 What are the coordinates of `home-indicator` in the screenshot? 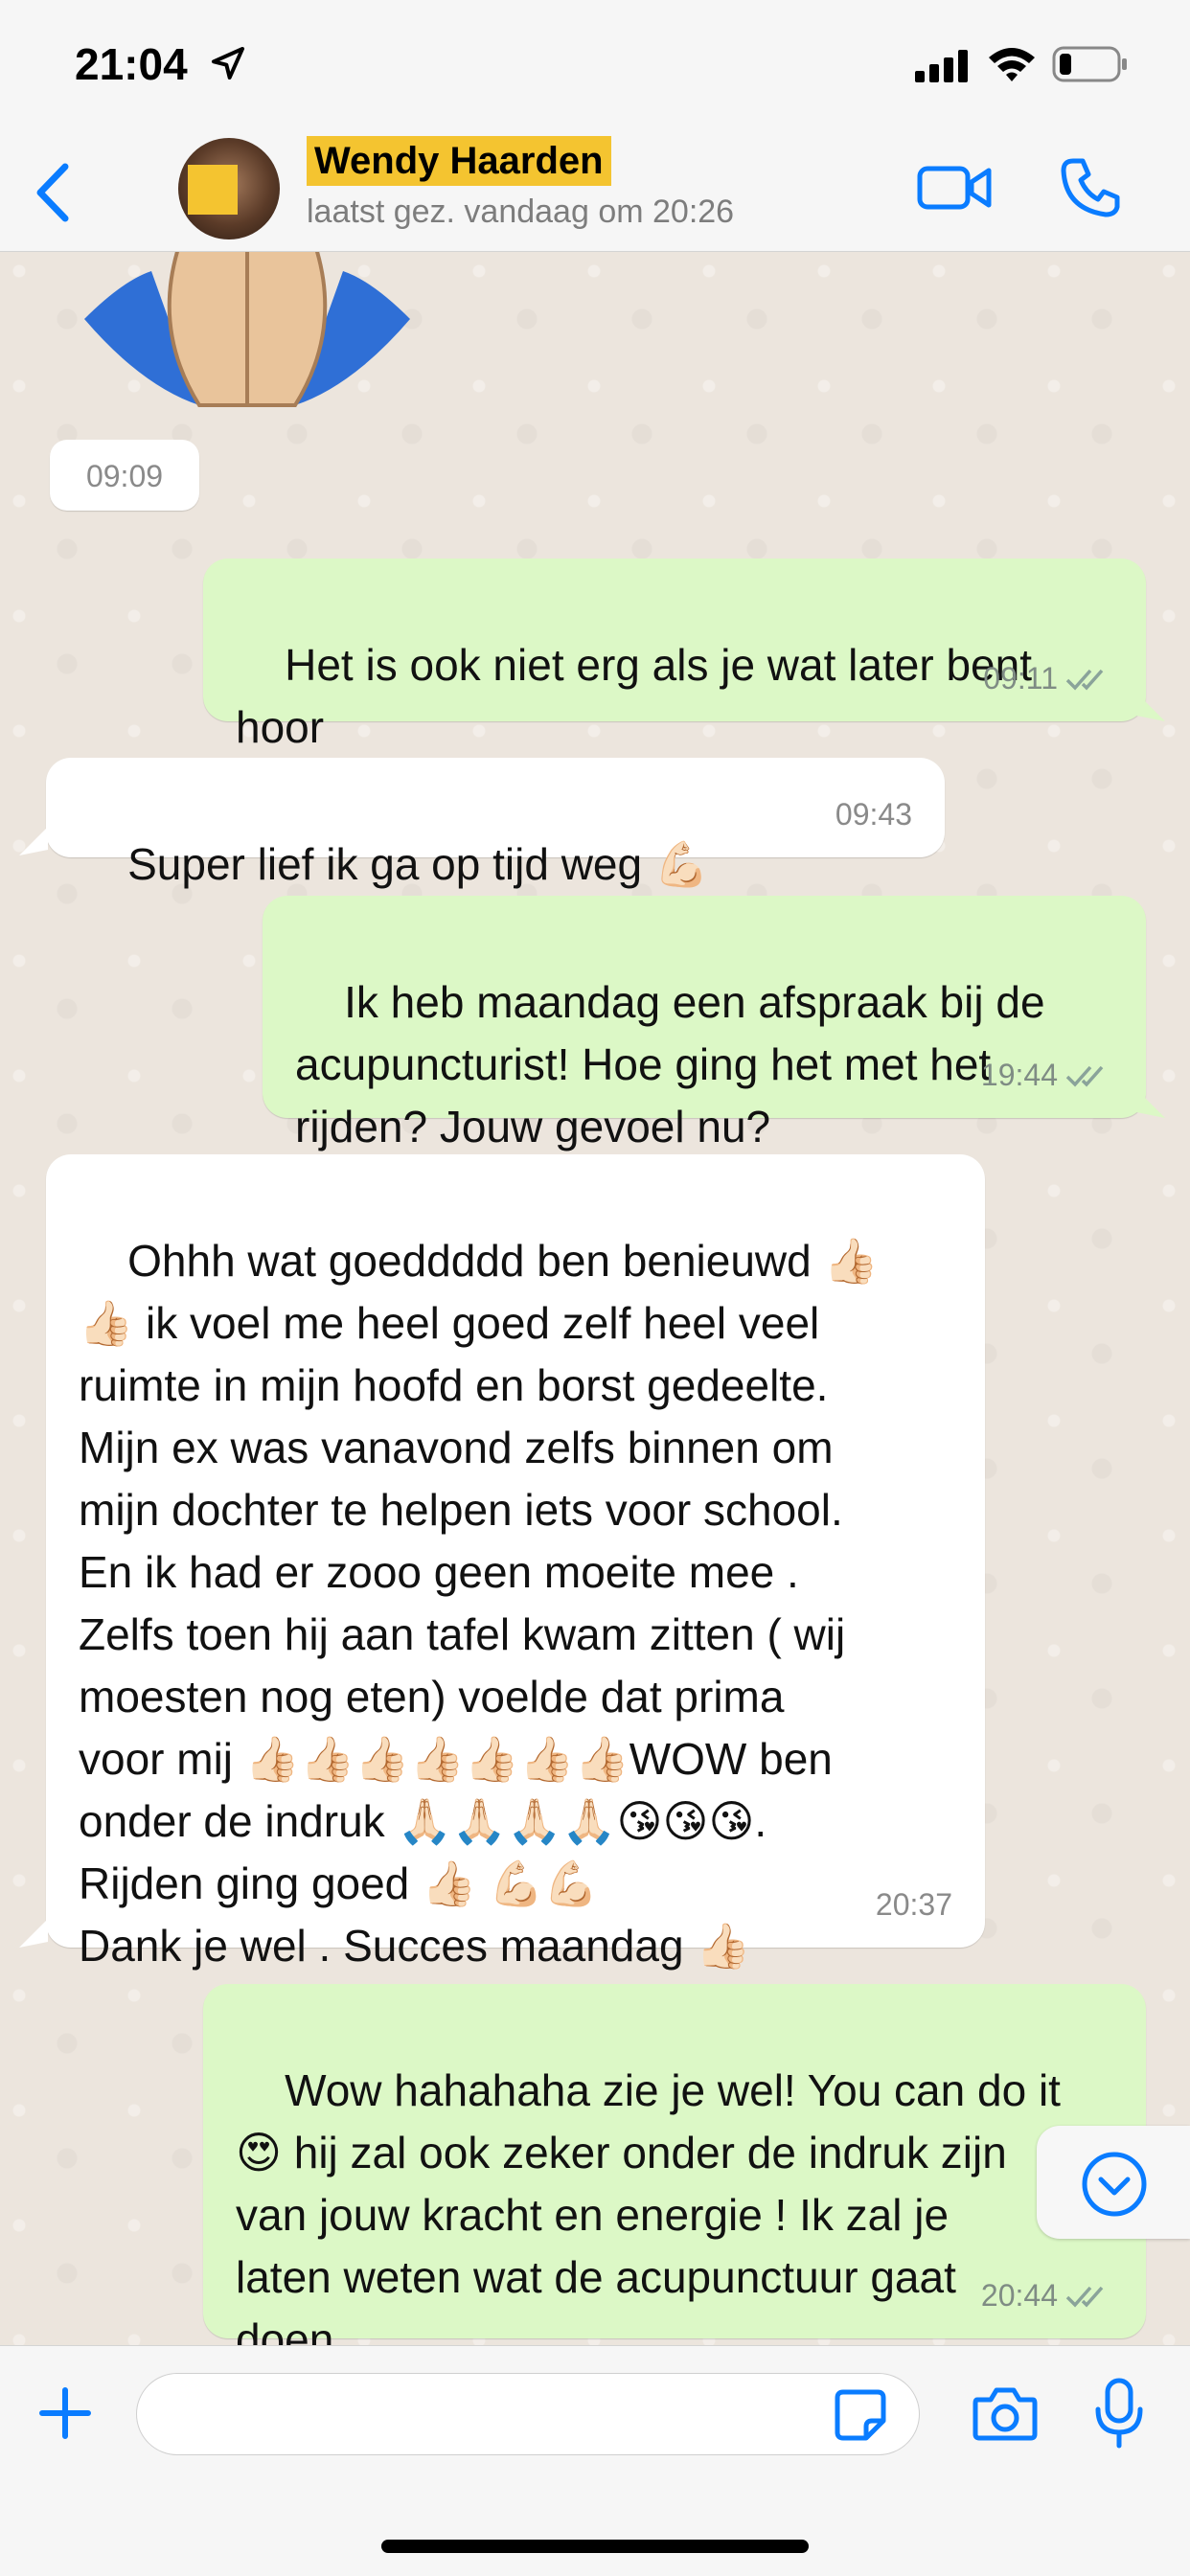 It's located at (595, 2546).